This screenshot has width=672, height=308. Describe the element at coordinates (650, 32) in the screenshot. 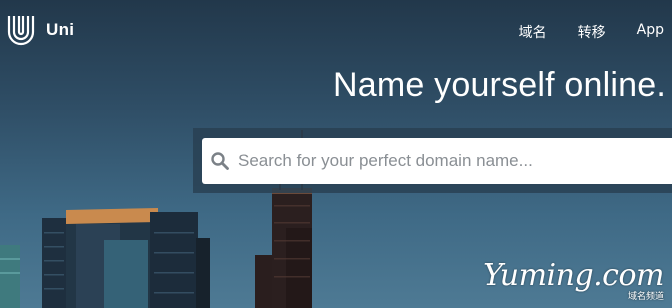

I see `nav-app: App` at that location.